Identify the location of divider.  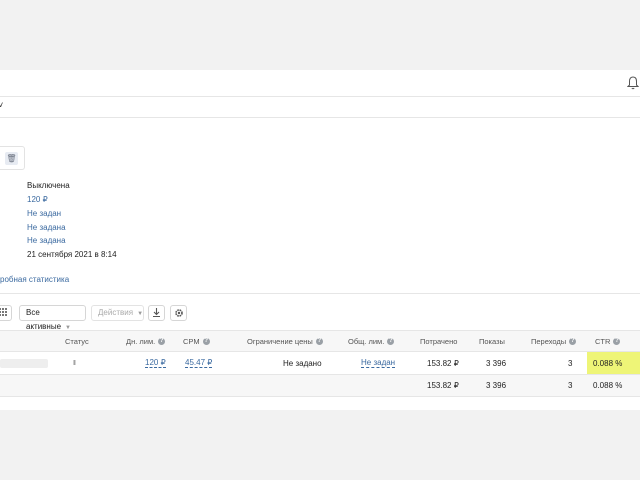
(320, 293).